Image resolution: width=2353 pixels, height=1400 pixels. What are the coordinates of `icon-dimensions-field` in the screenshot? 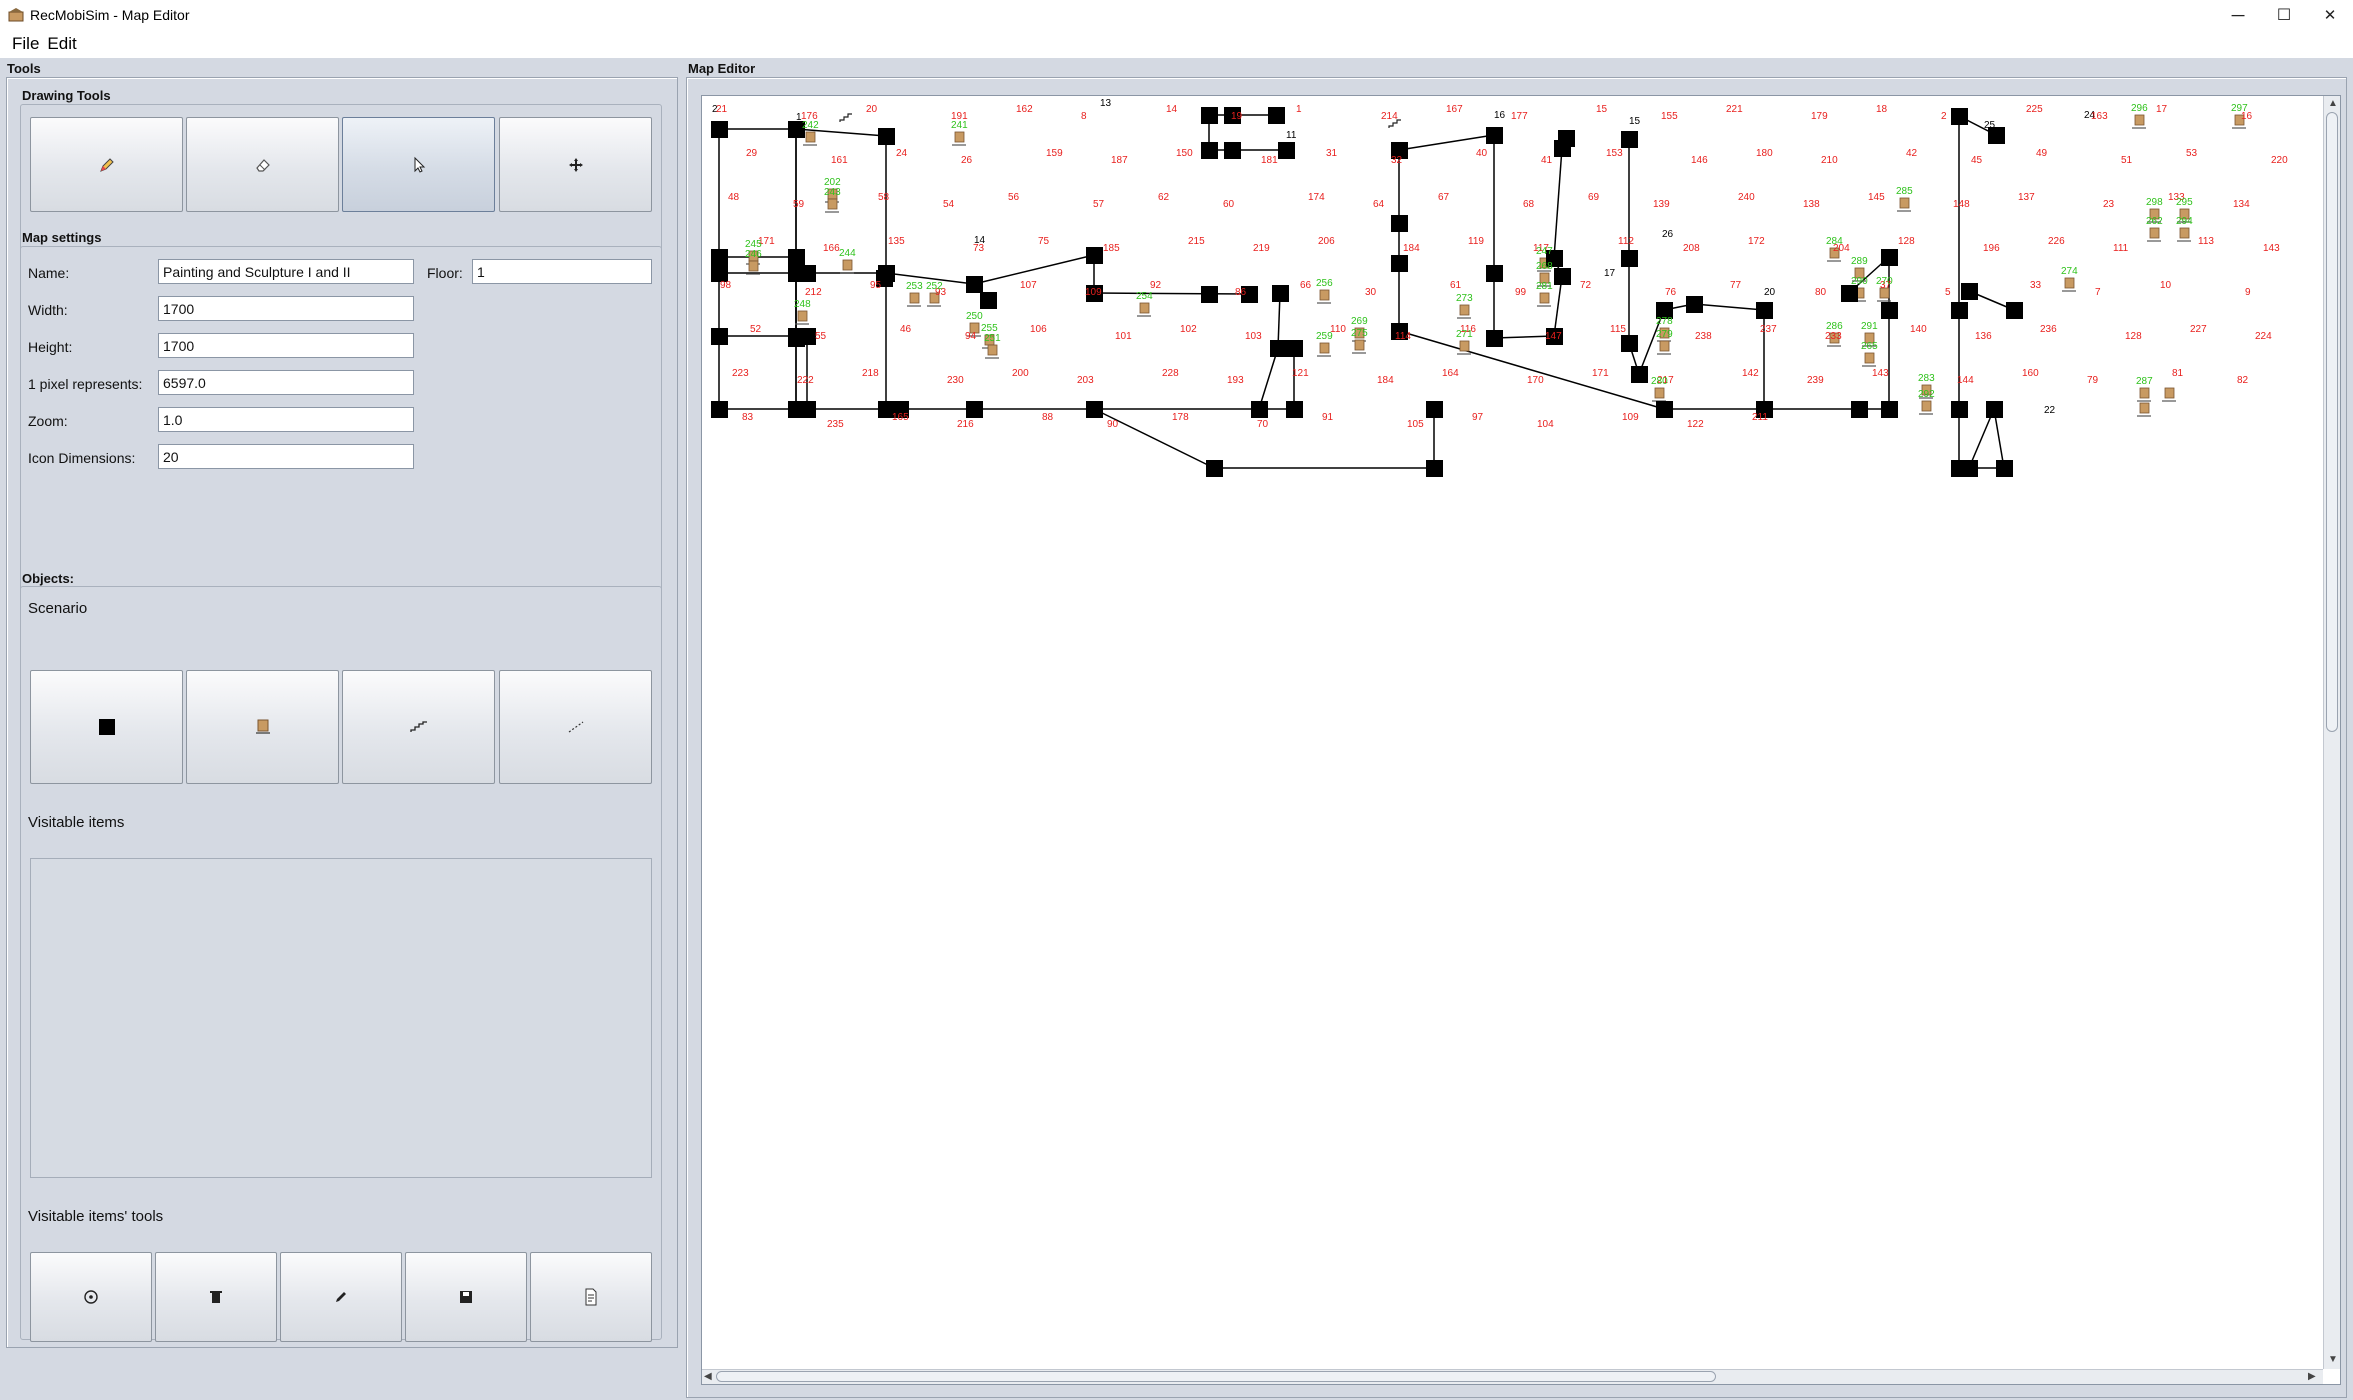 It's located at (286, 456).